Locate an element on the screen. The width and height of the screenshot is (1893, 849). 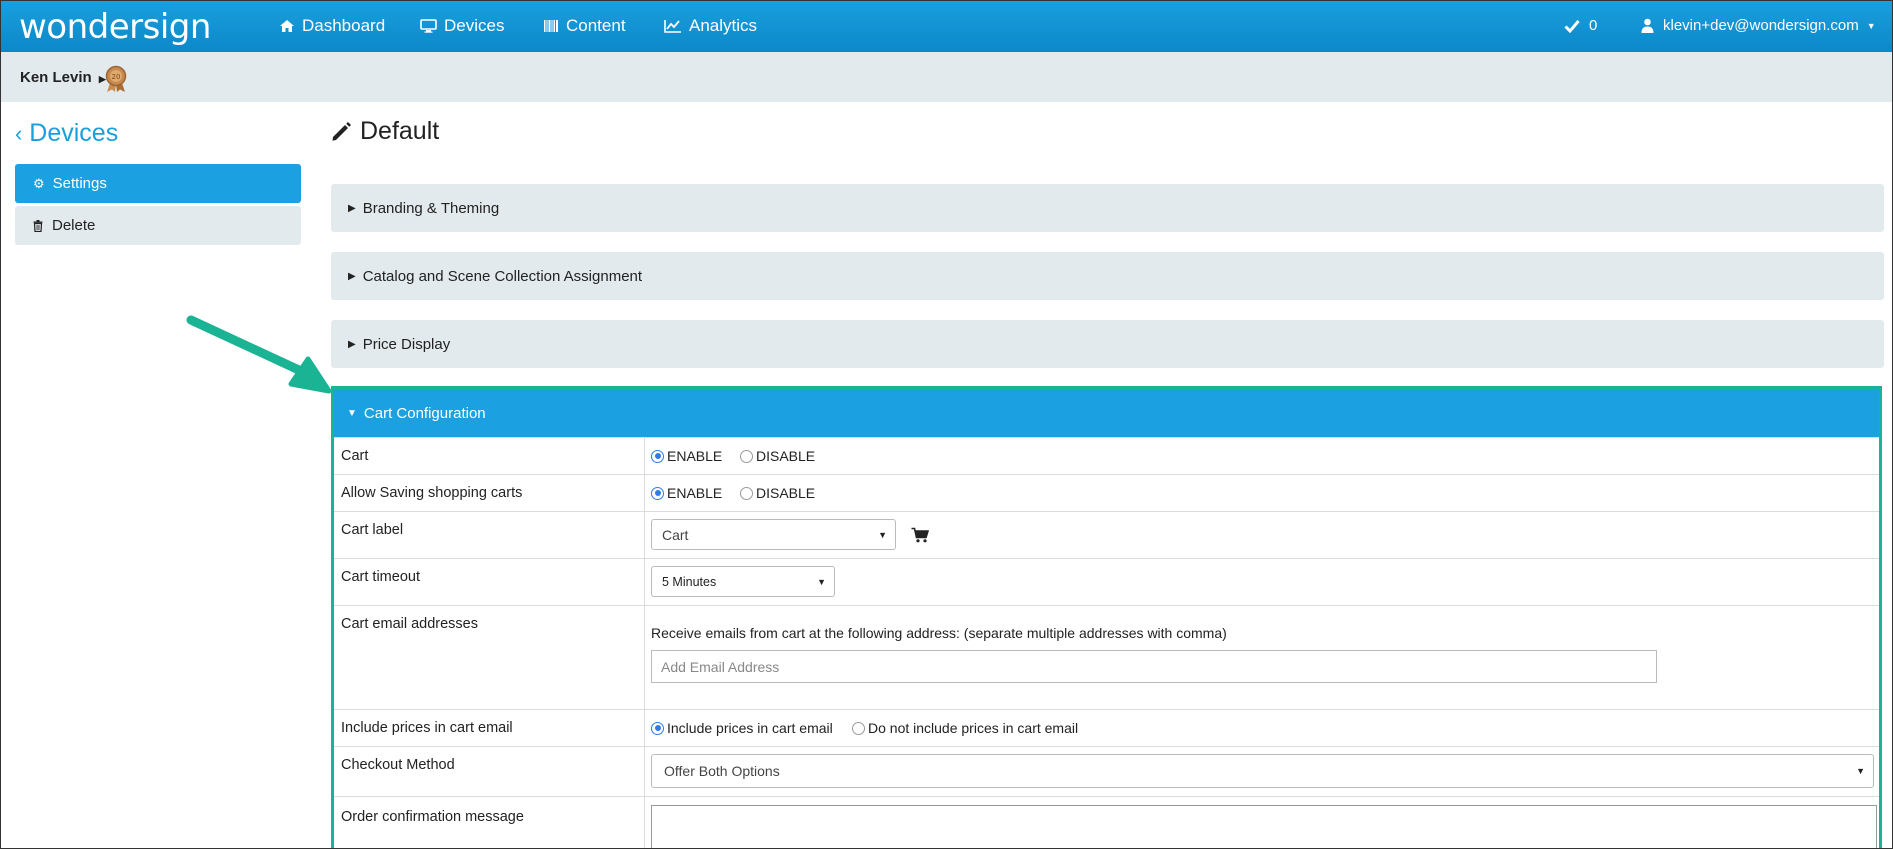
monitor-icon is located at coordinates (428, 26).